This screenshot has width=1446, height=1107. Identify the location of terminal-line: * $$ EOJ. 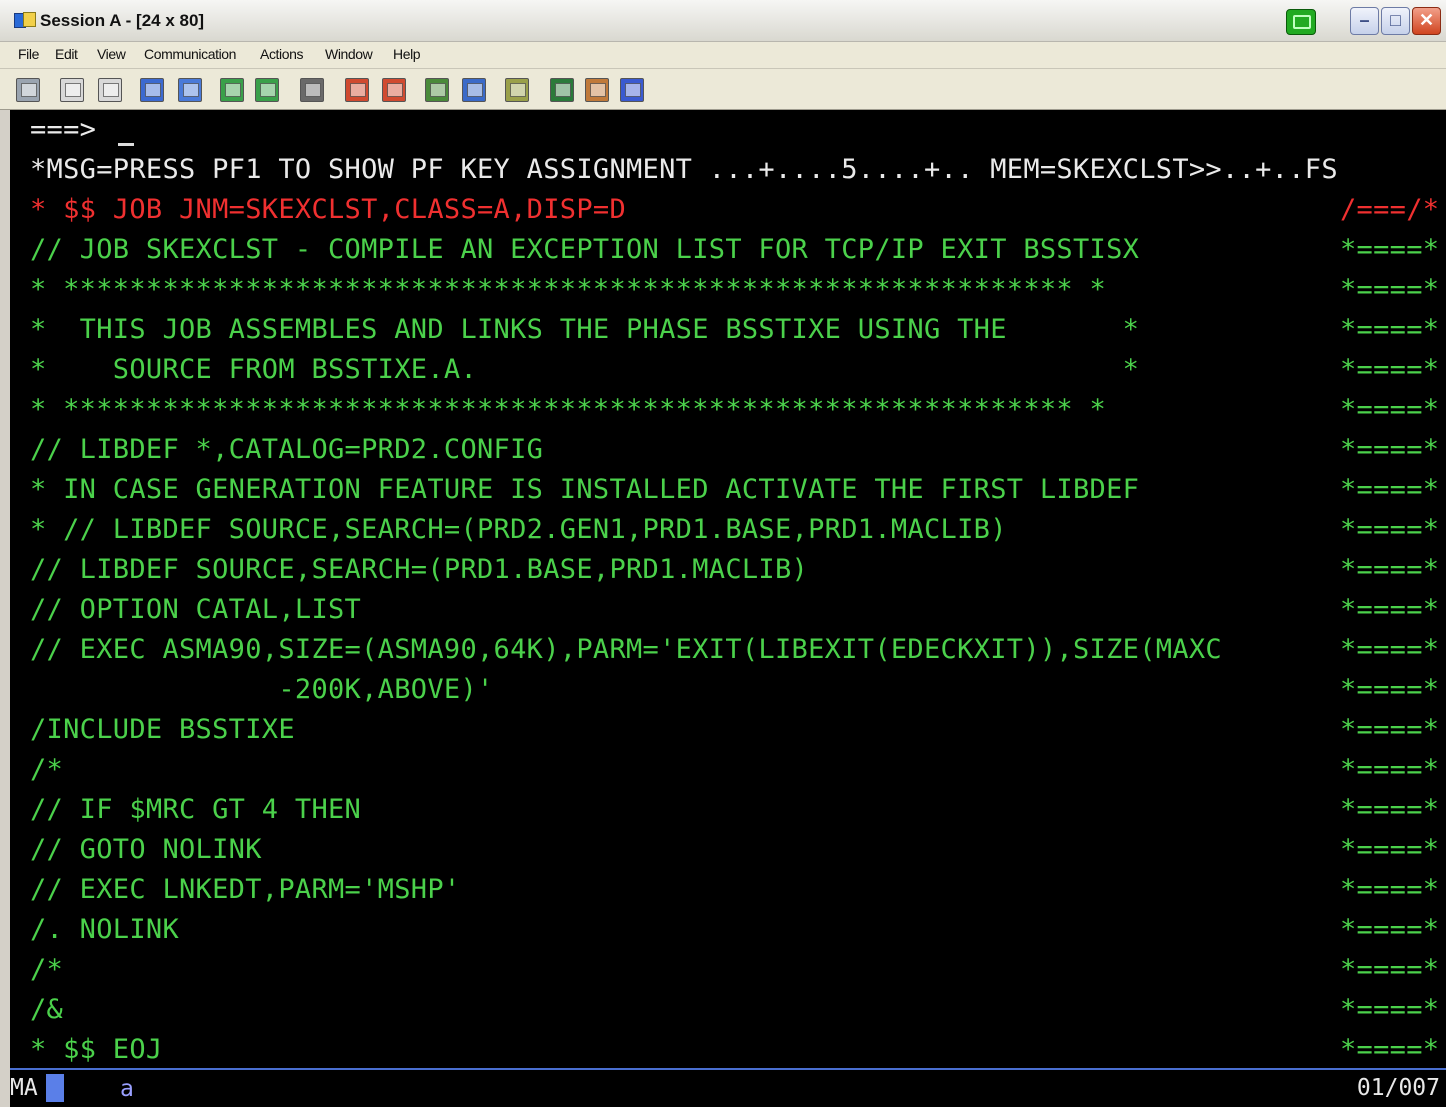
(96, 1049).